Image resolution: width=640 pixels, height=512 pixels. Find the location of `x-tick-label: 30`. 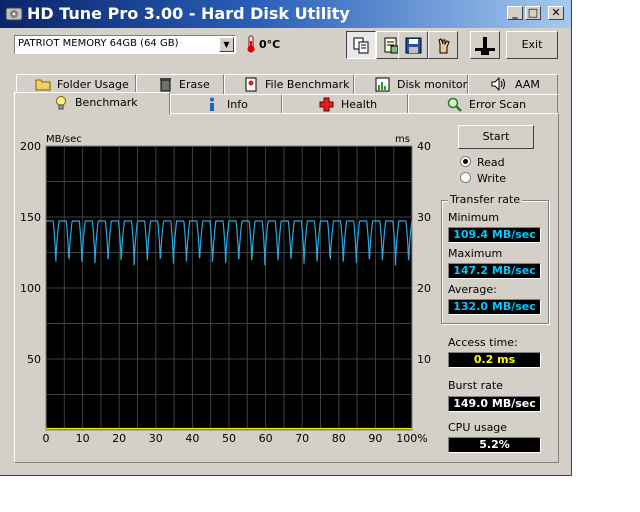

x-tick-label: 30 is located at coordinates (156, 438).